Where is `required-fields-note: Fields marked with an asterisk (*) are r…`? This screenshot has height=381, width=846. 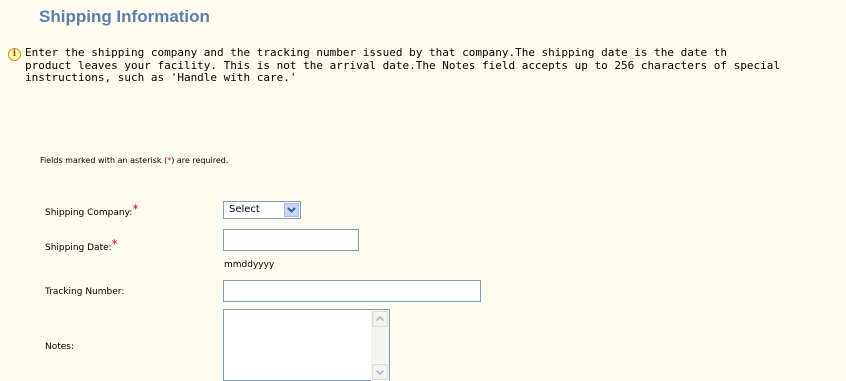
required-fields-note: Fields marked with an asterisk (*) are r… is located at coordinates (134, 160).